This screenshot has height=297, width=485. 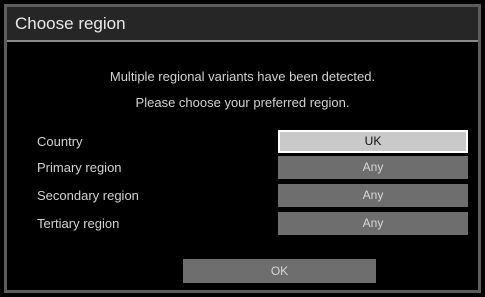 I want to click on secondary-region-label: Secondary region, so click(x=88, y=195).